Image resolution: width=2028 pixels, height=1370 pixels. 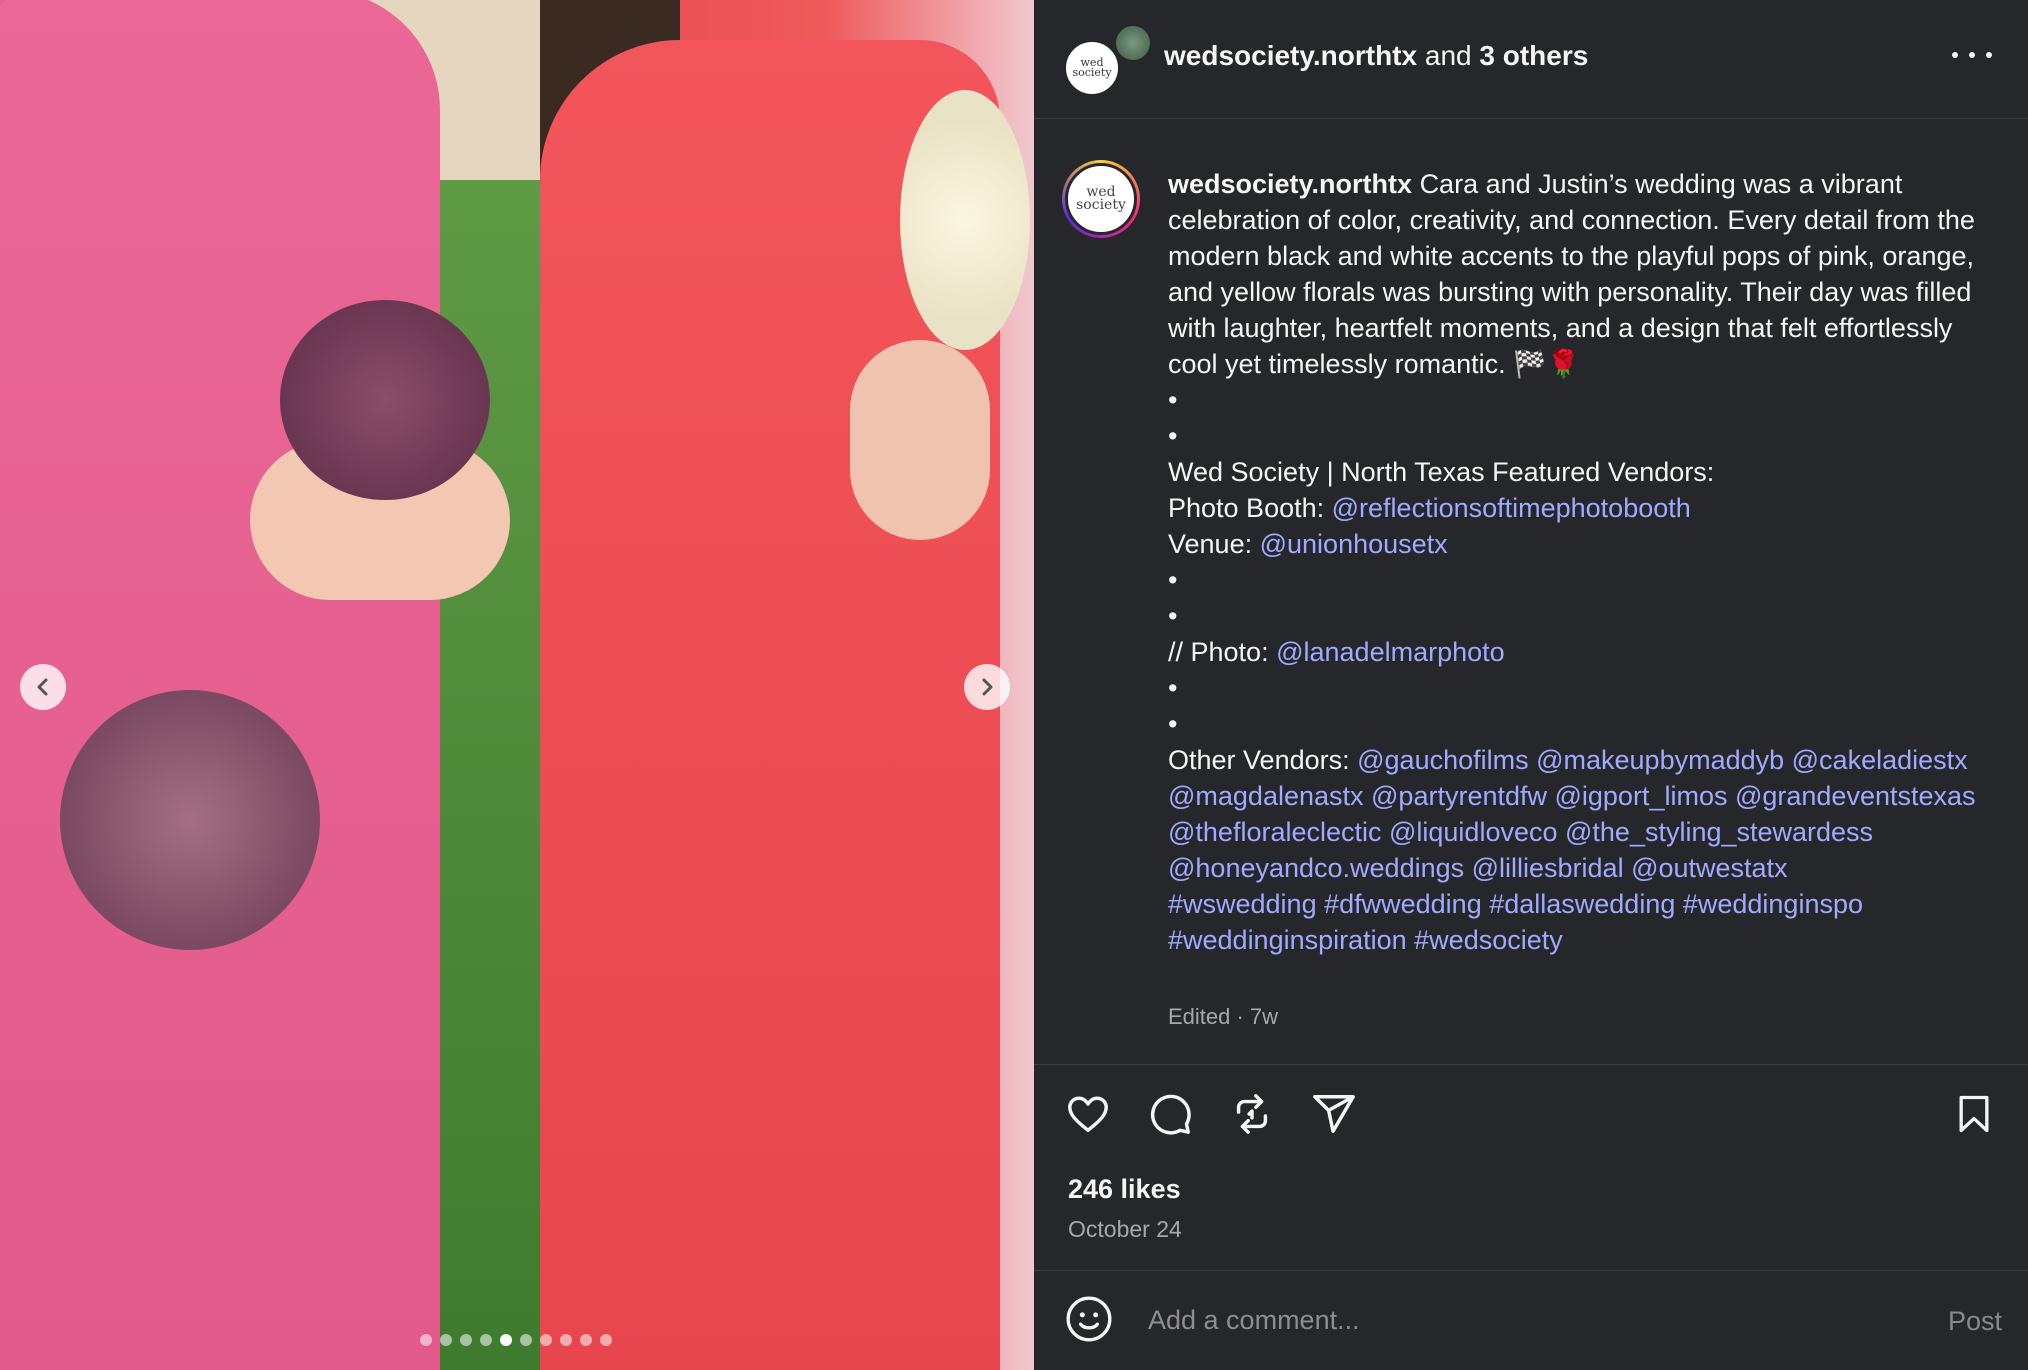 I want to click on more-icon, so click(x=1955, y=55).